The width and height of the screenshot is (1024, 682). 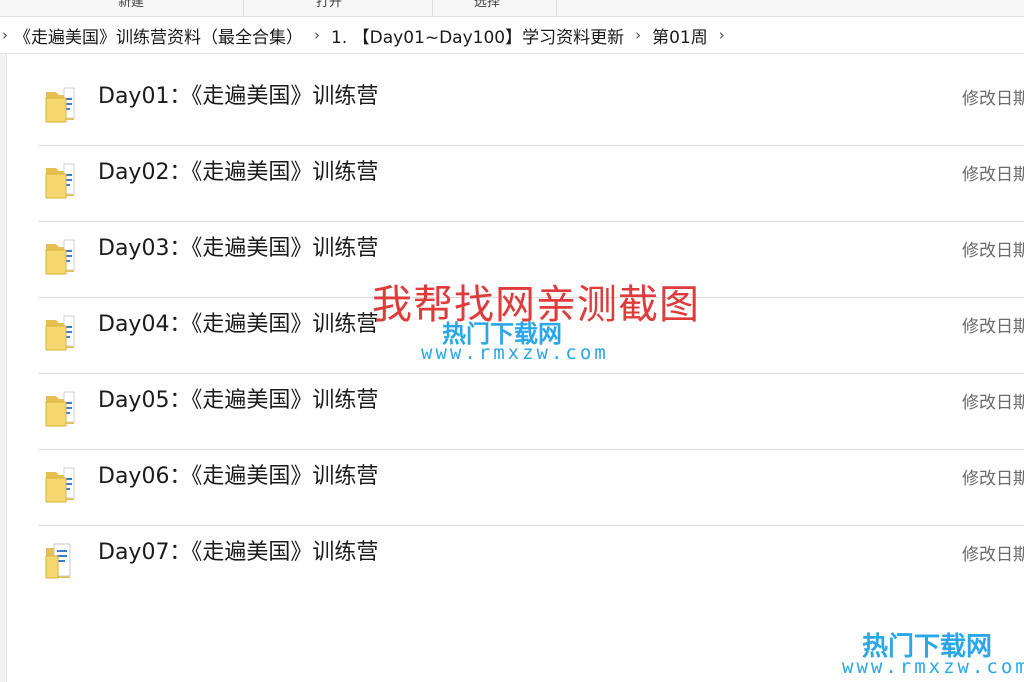 I want to click on file-name: Day01：《走遍美国》训练营, so click(x=238, y=94).